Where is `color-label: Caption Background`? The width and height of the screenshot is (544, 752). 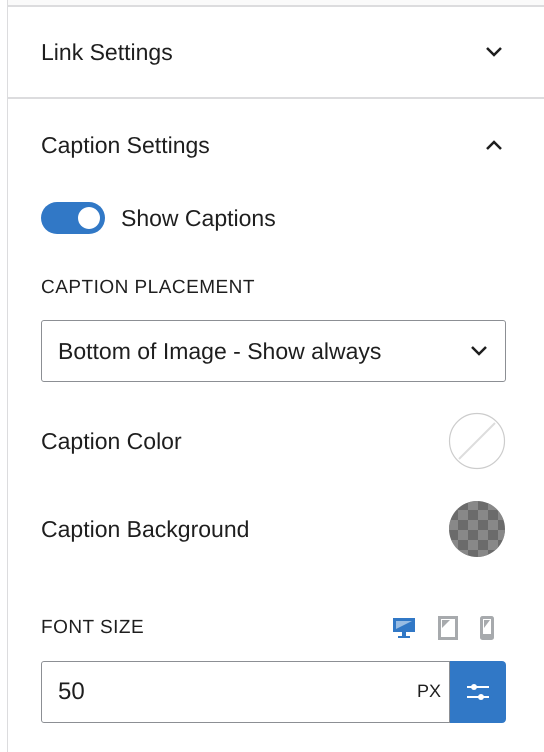
color-label: Caption Background is located at coordinates (145, 529).